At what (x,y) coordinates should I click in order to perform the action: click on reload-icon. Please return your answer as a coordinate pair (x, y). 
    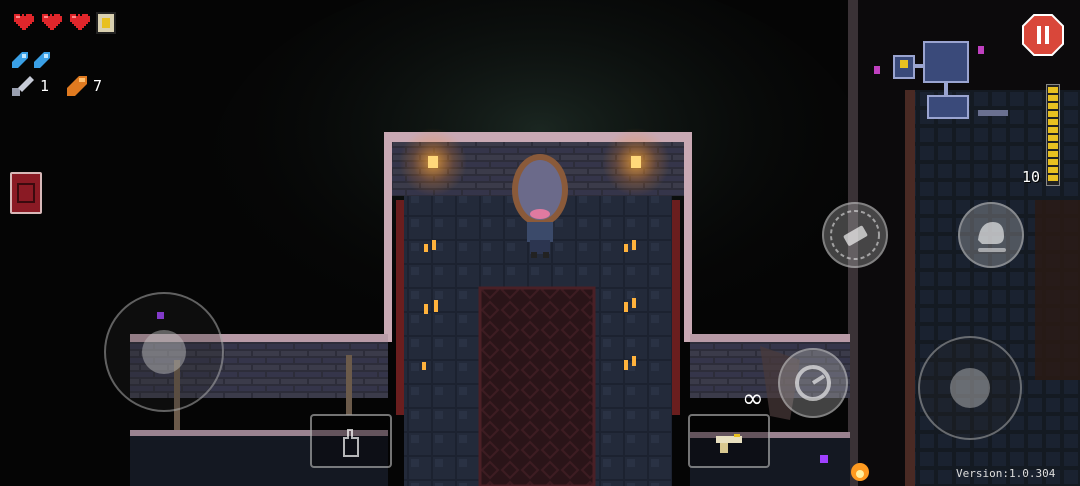
    Looking at the image, I should click on (813, 383).